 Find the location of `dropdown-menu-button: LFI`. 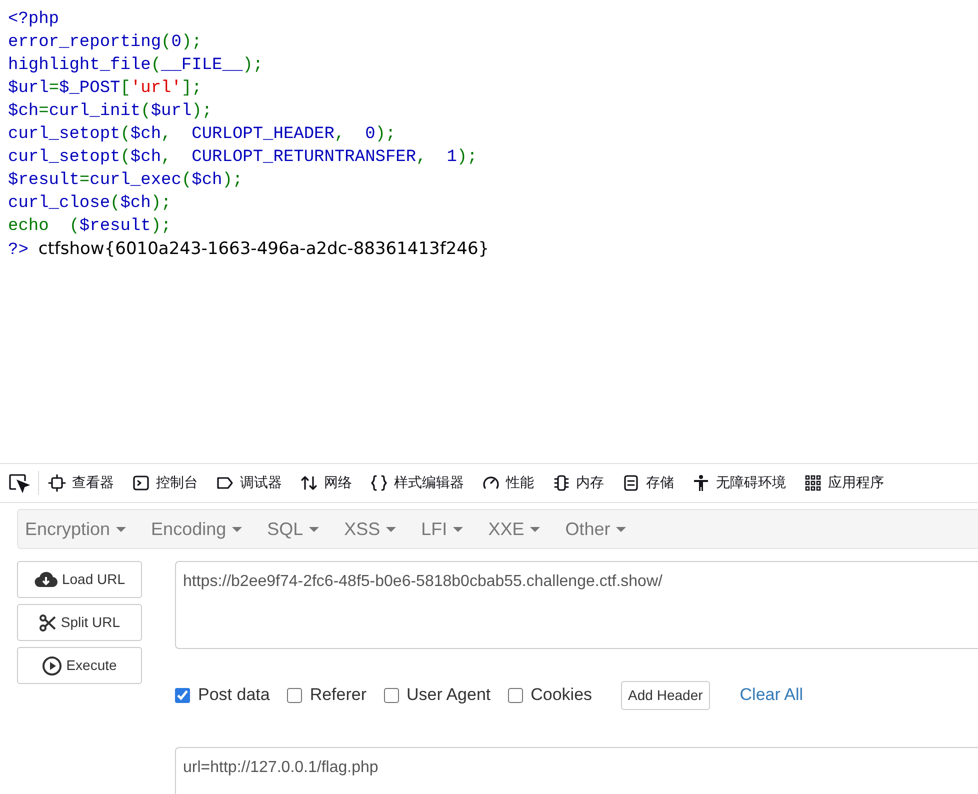

dropdown-menu-button: LFI is located at coordinates (448, 529).